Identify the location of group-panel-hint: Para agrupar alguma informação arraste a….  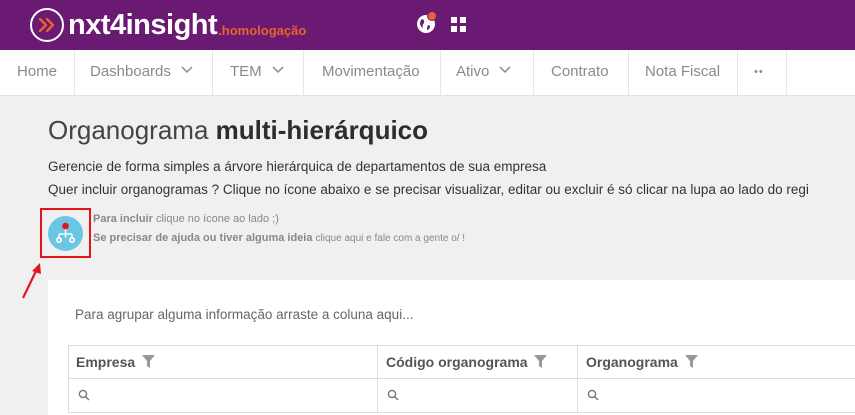
(244, 314).